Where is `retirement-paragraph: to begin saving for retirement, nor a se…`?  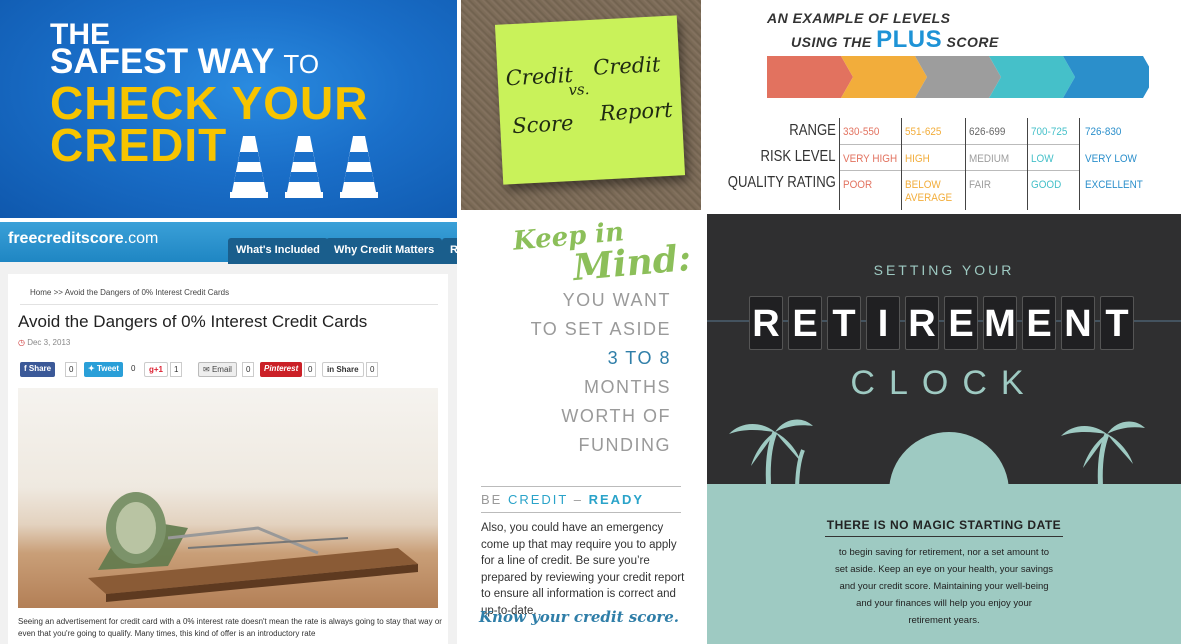 retirement-paragraph: to begin saving for retirement, nor a se… is located at coordinates (944, 586).